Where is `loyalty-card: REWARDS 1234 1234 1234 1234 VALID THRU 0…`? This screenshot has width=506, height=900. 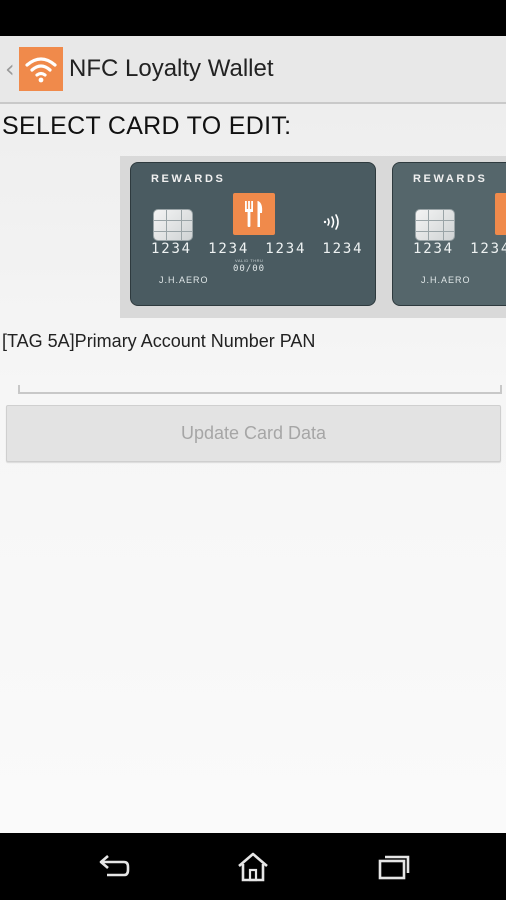 loyalty-card: REWARDS 1234 1234 1234 1234 VALID THRU 0… is located at coordinates (253, 234).